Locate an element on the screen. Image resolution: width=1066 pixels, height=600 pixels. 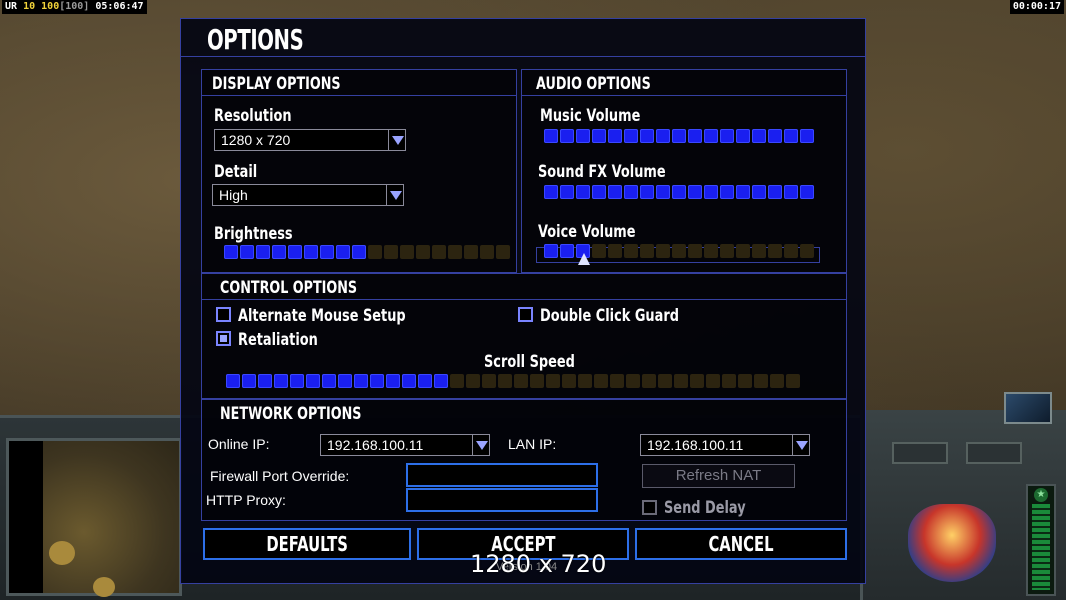
dialog-title: OPTIONS is located at coordinates (255, 39).